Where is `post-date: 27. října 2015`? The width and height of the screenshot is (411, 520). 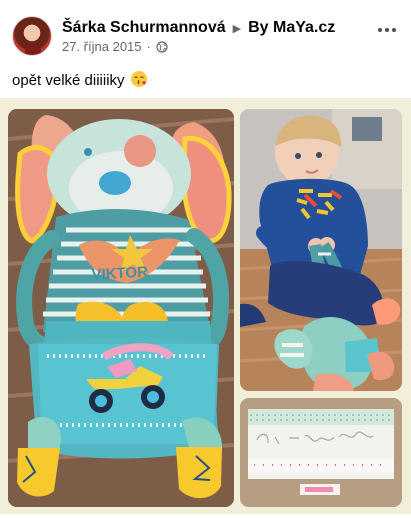 post-date: 27. října 2015 is located at coordinates (102, 46).